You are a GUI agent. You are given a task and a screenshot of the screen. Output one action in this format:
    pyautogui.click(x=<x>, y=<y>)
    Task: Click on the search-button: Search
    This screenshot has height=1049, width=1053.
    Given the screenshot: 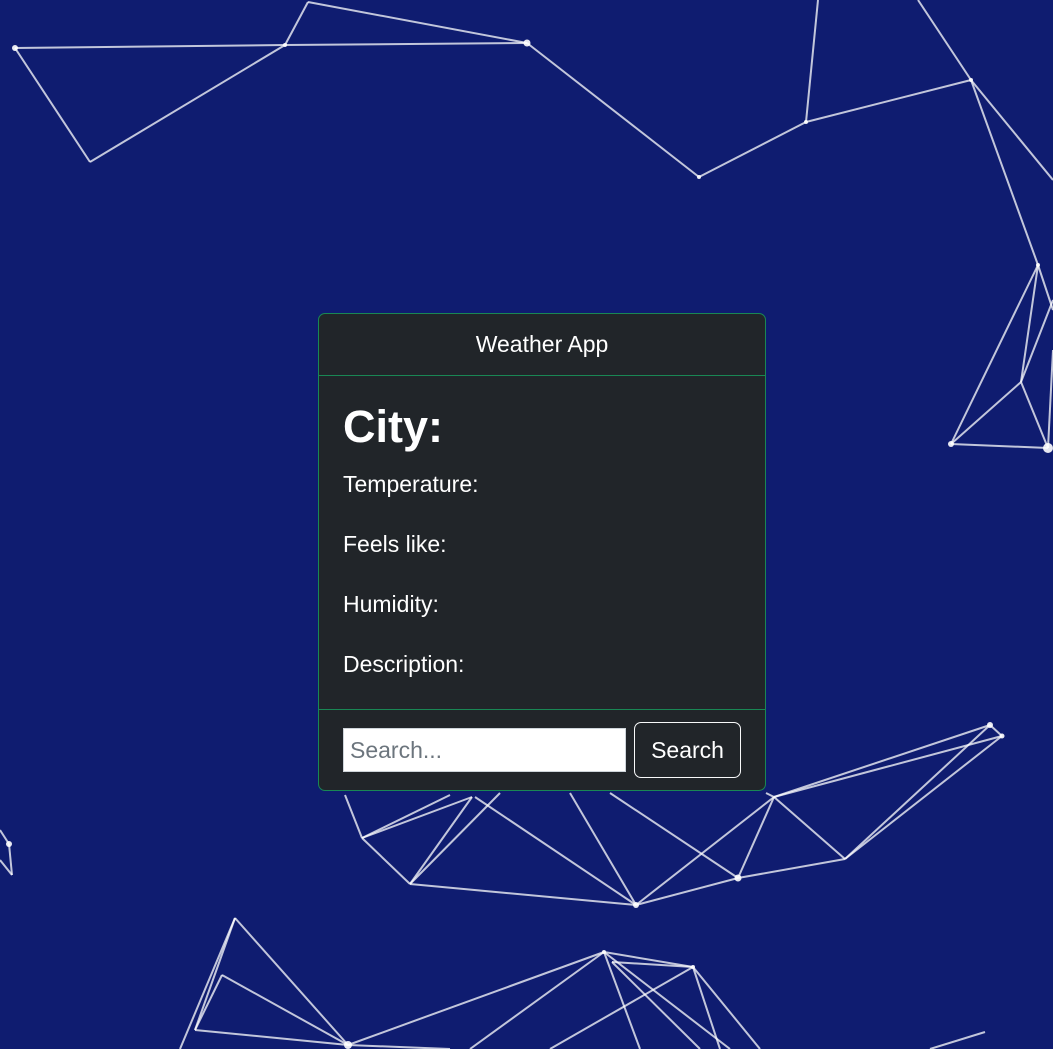 What is the action you would take?
    pyautogui.click(x=687, y=750)
    